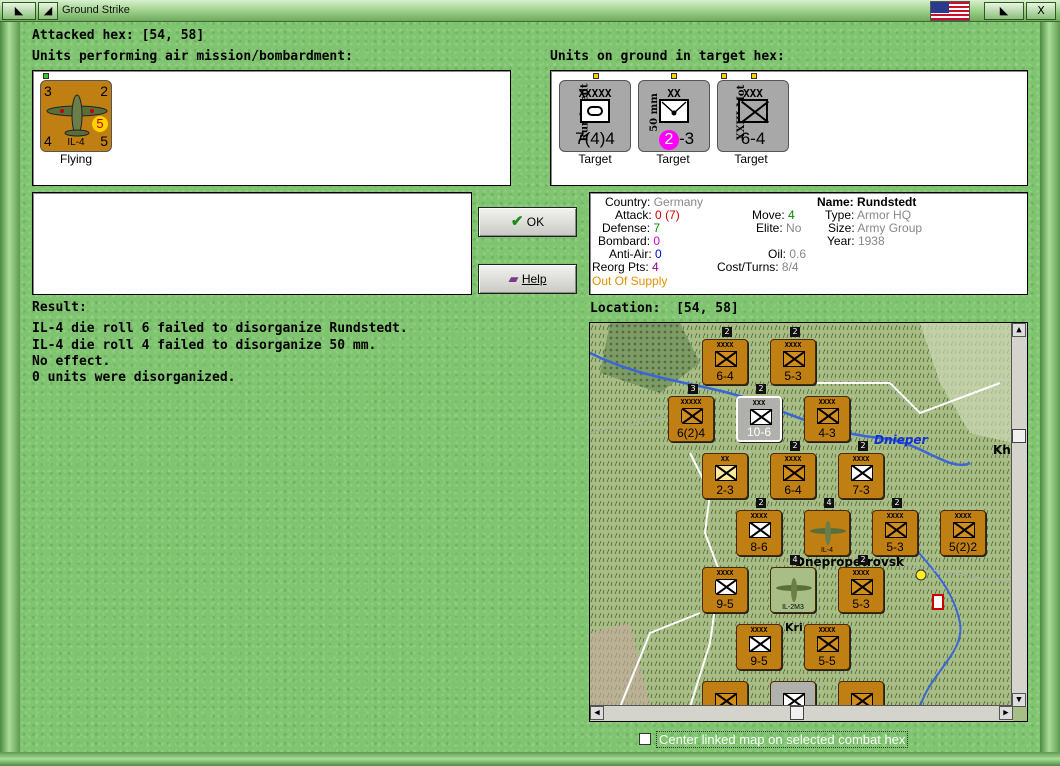 The width and height of the screenshot is (1060, 766). I want to click on unit-strength: IL-4, so click(827, 550).